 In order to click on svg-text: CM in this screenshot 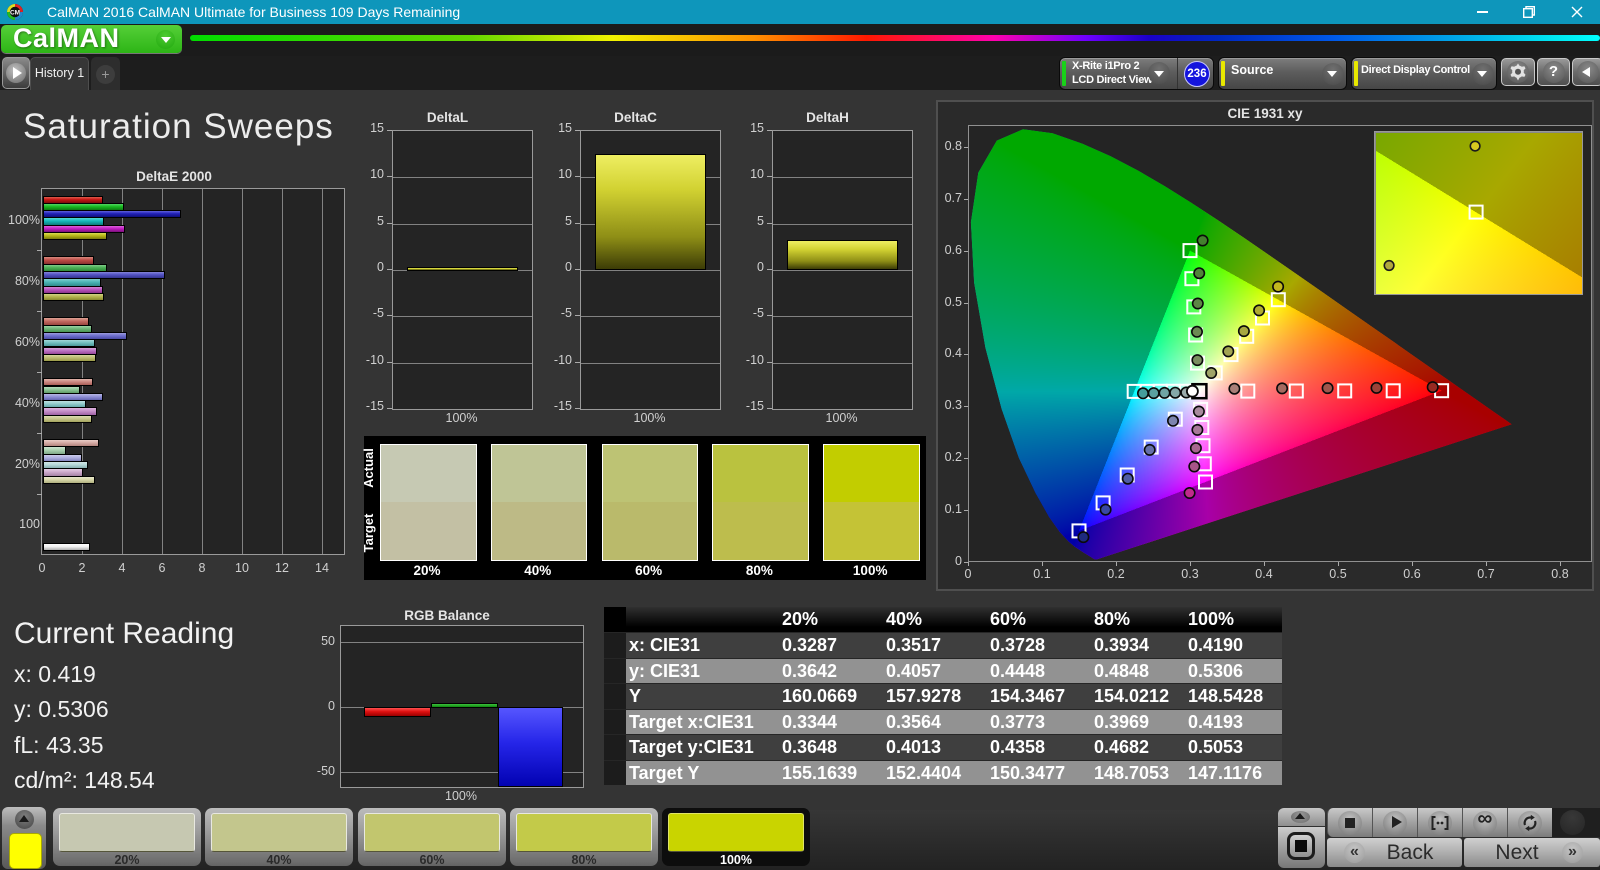, I will do `click(15, 13)`.